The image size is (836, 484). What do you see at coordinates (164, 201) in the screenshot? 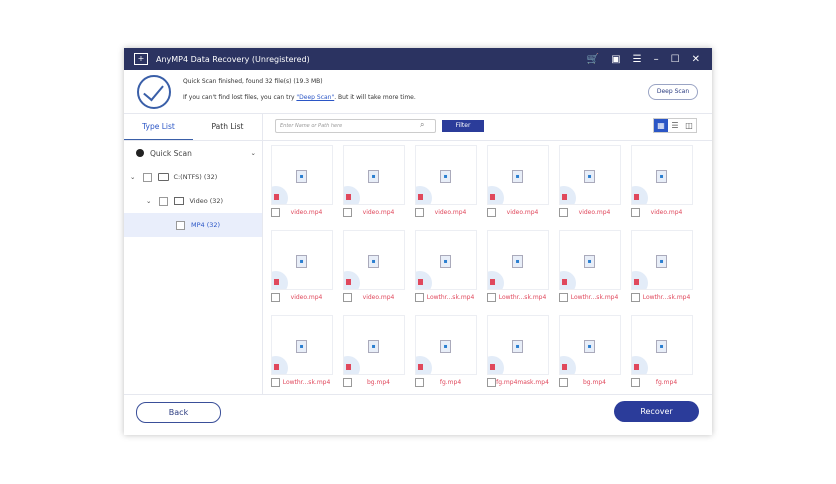
I see `video-checkbox` at bounding box center [164, 201].